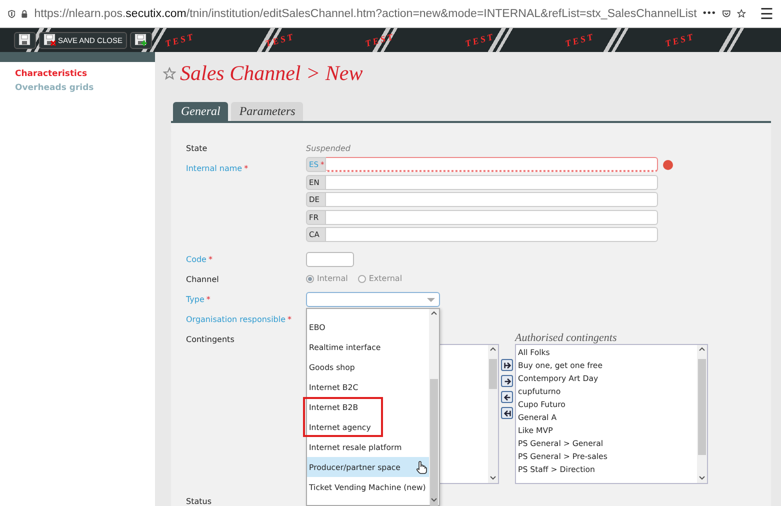  What do you see at coordinates (267, 111) in the screenshot?
I see `tab: Parameters` at bounding box center [267, 111].